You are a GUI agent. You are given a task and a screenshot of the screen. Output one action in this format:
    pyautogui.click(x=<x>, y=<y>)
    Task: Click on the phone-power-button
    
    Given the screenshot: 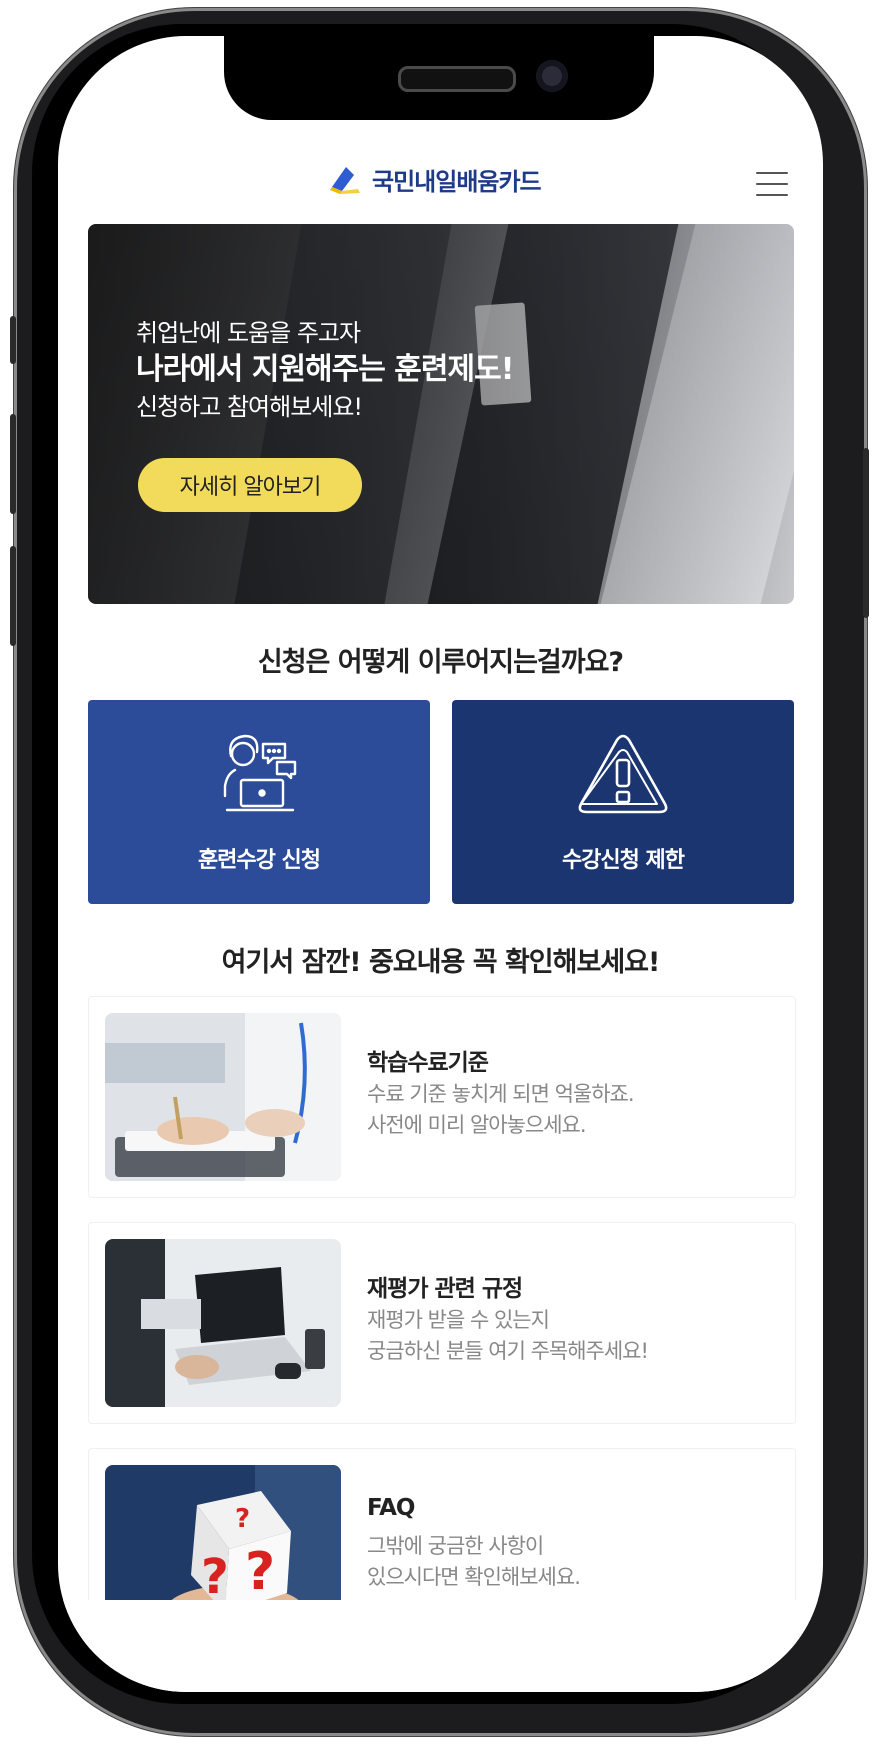 What is the action you would take?
    pyautogui.click(x=866, y=533)
    